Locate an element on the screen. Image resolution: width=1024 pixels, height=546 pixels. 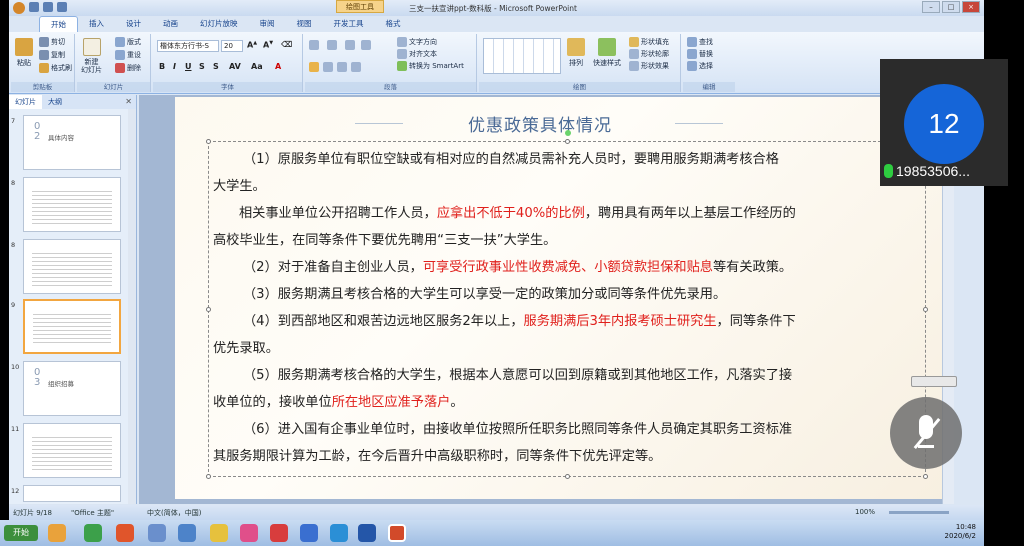
slide-thumbnail: 0 2 具体内容 is located at coordinates (72, 142).